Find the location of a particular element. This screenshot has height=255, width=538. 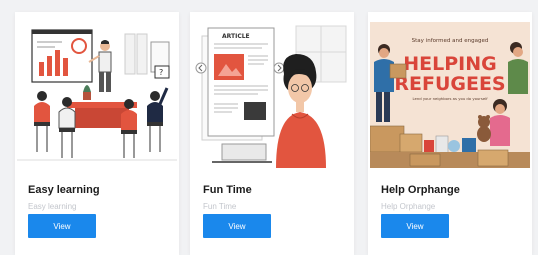

card-subtitle: Fun Time is located at coordinates (220, 206).